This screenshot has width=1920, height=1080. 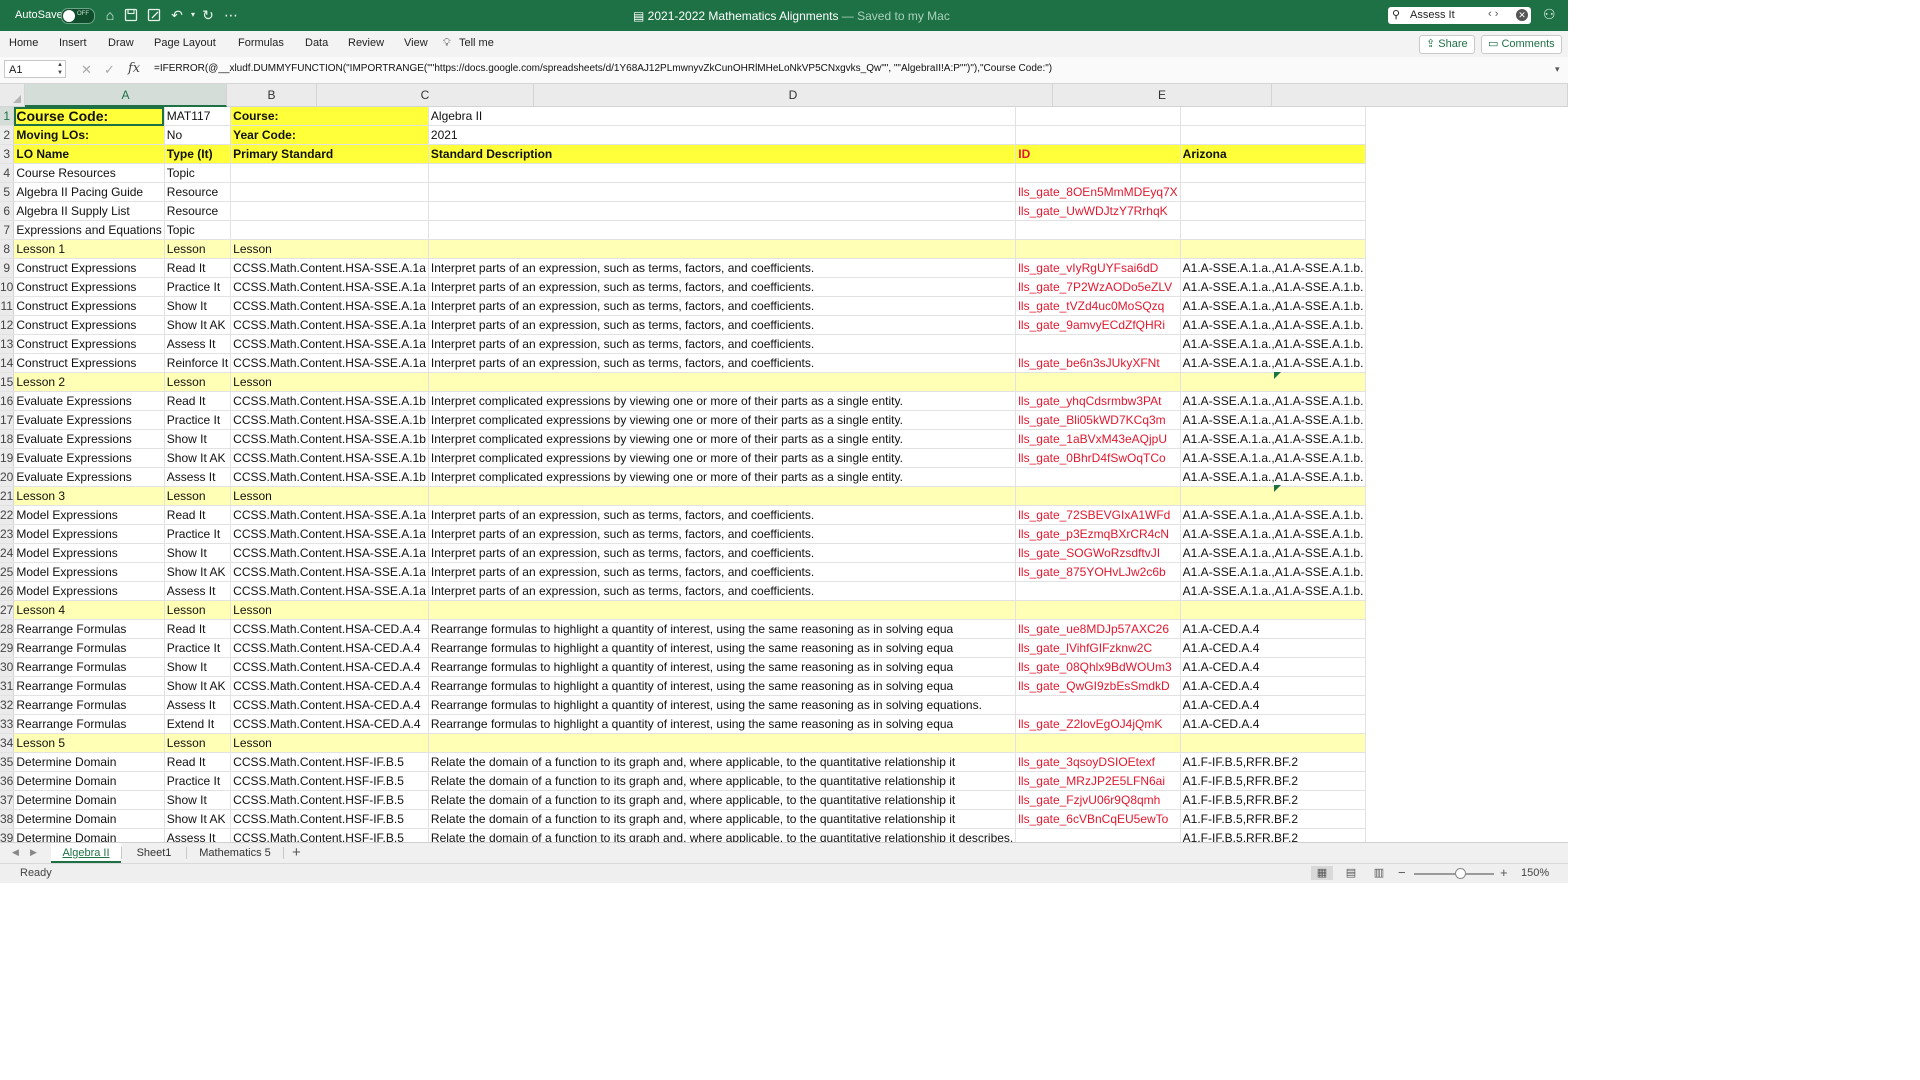 What do you see at coordinates (1521, 44) in the screenshot?
I see `comments-button: ▭ Comments` at bounding box center [1521, 44].